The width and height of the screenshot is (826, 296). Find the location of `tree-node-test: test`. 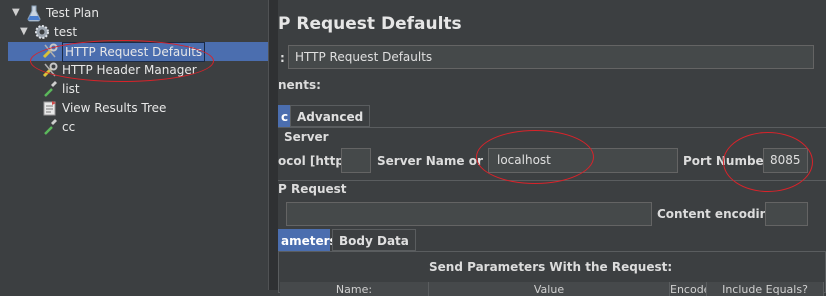

tree-node-test: test is located at coordinates (55, 32).